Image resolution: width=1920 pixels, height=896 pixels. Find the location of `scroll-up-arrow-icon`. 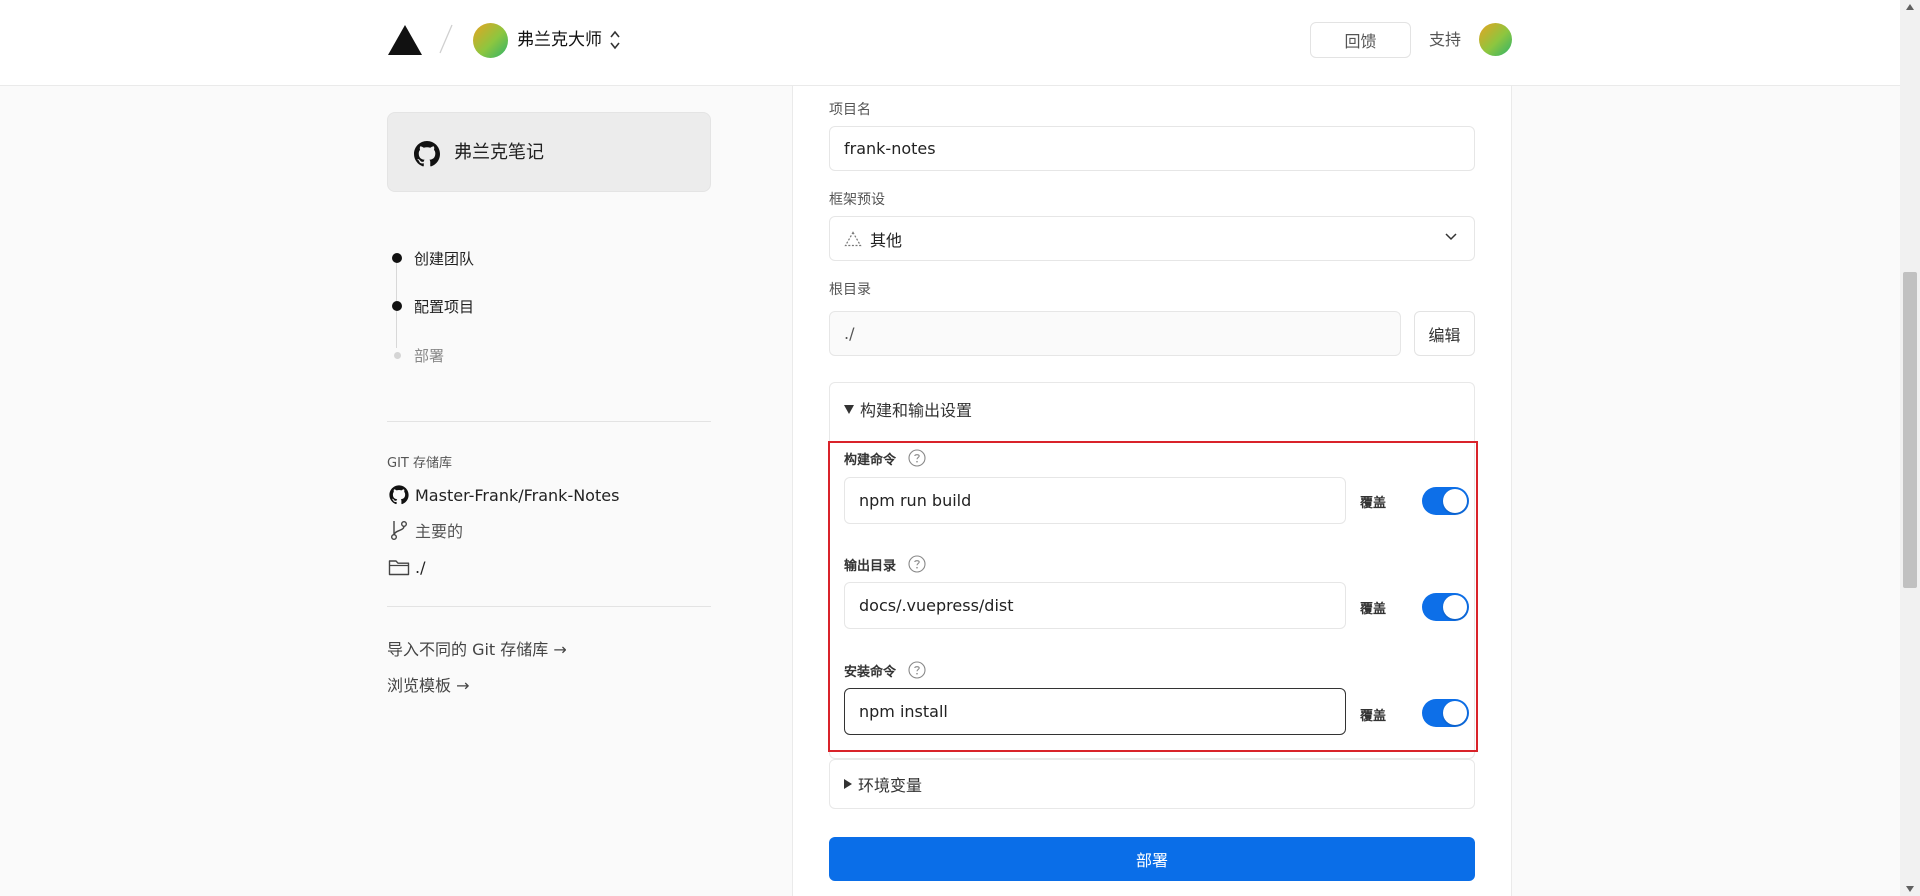

scroll-up-arrow-icon is located at coordinates (1910, 7).